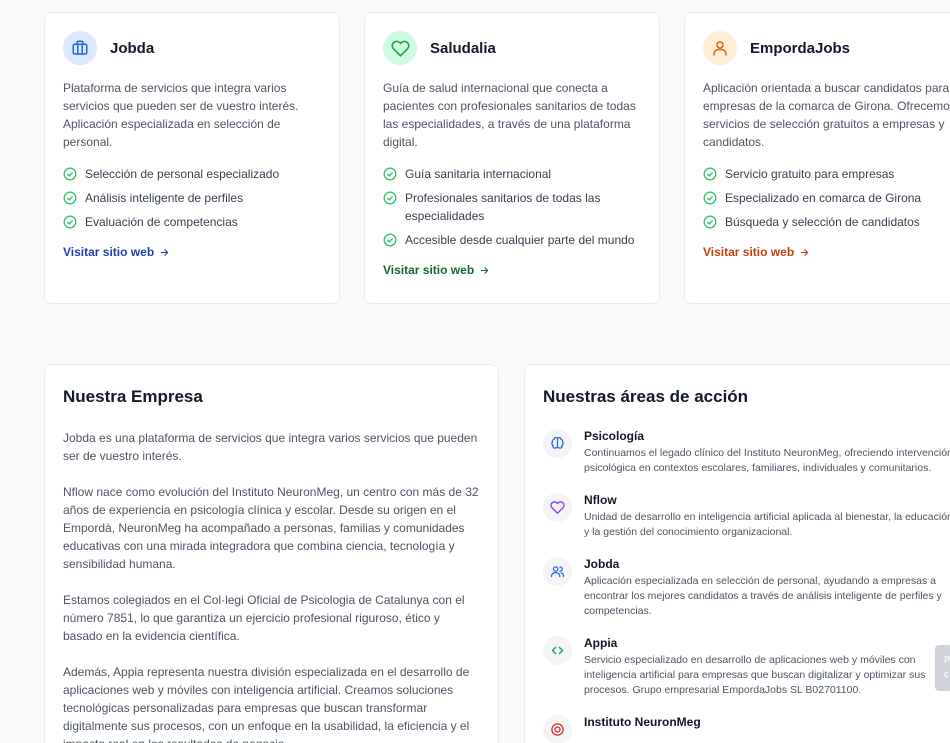 This screenshot has height=743, width=950. What do you see at coordinates (557, 729) in the screenshot?
I see `target-icon` at bounding box center [557, 729].